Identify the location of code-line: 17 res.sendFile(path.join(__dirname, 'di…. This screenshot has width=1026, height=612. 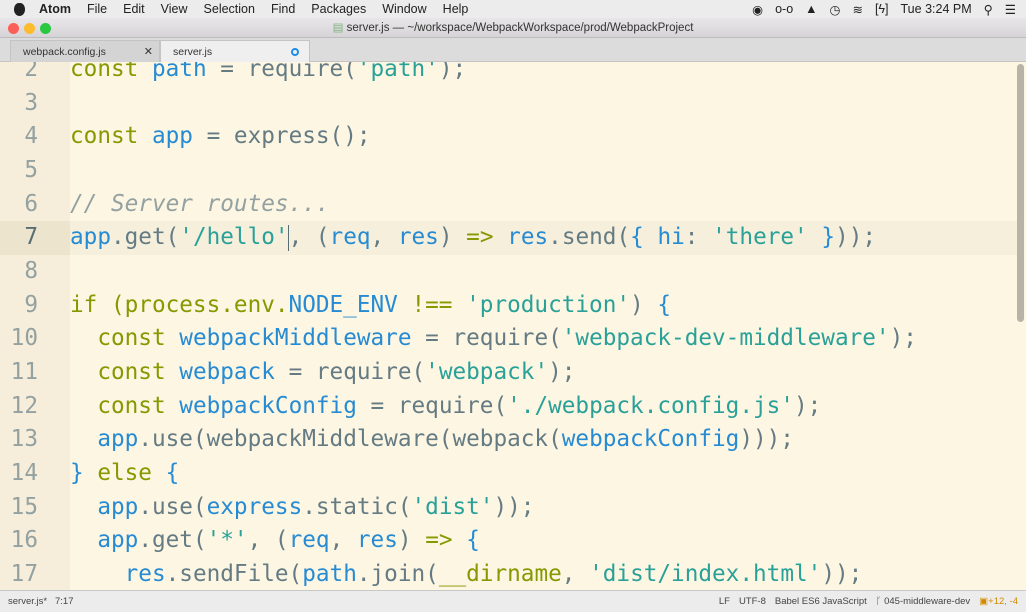
(510, 574).